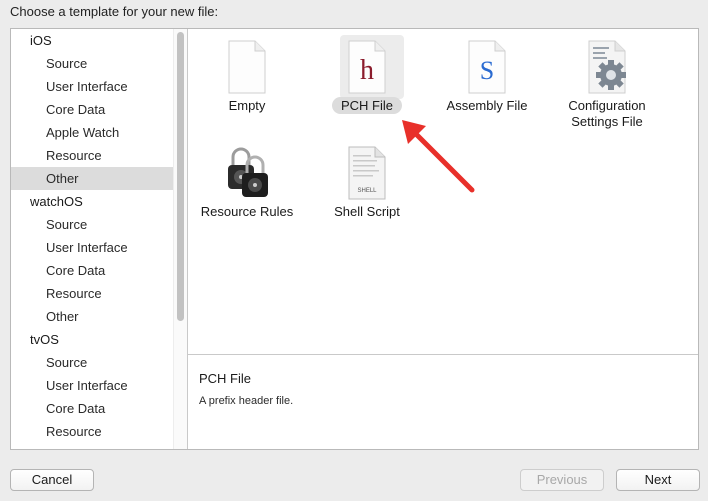 This screenshot has height=501, width=708. Describe the element at coordinates (247, 105) in the screenshot. I see `template-label: Empty` at that location.